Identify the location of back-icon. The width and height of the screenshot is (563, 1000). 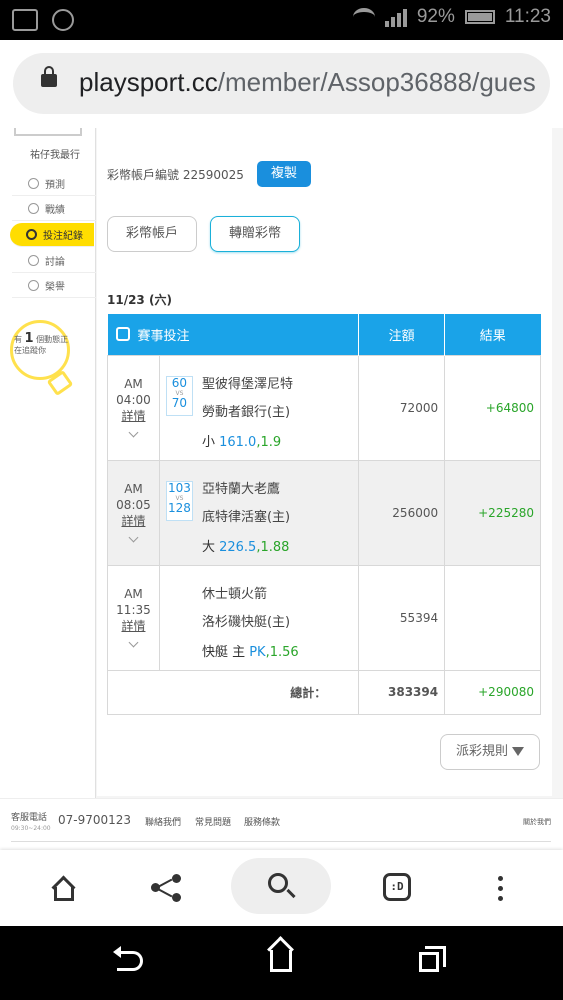
(128, 958).